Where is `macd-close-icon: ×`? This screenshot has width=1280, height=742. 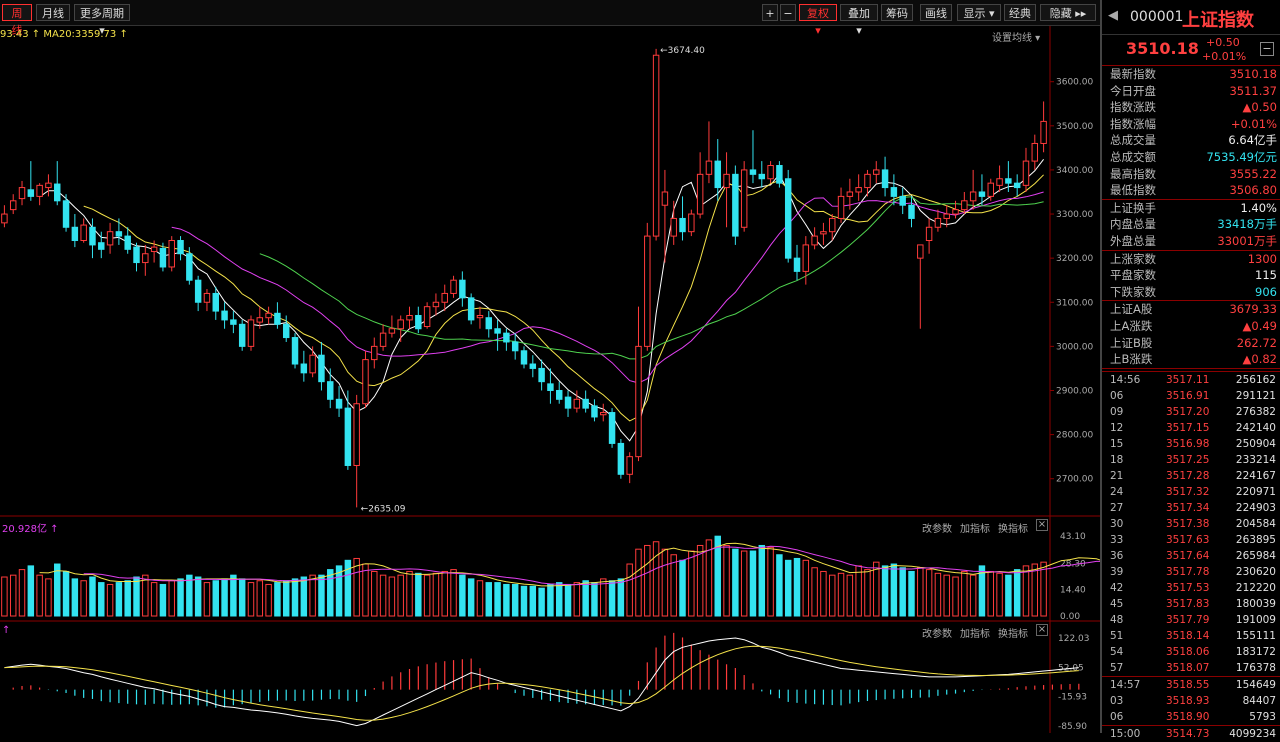
macd-close-icon: × is located at coordinates (1042, 630).